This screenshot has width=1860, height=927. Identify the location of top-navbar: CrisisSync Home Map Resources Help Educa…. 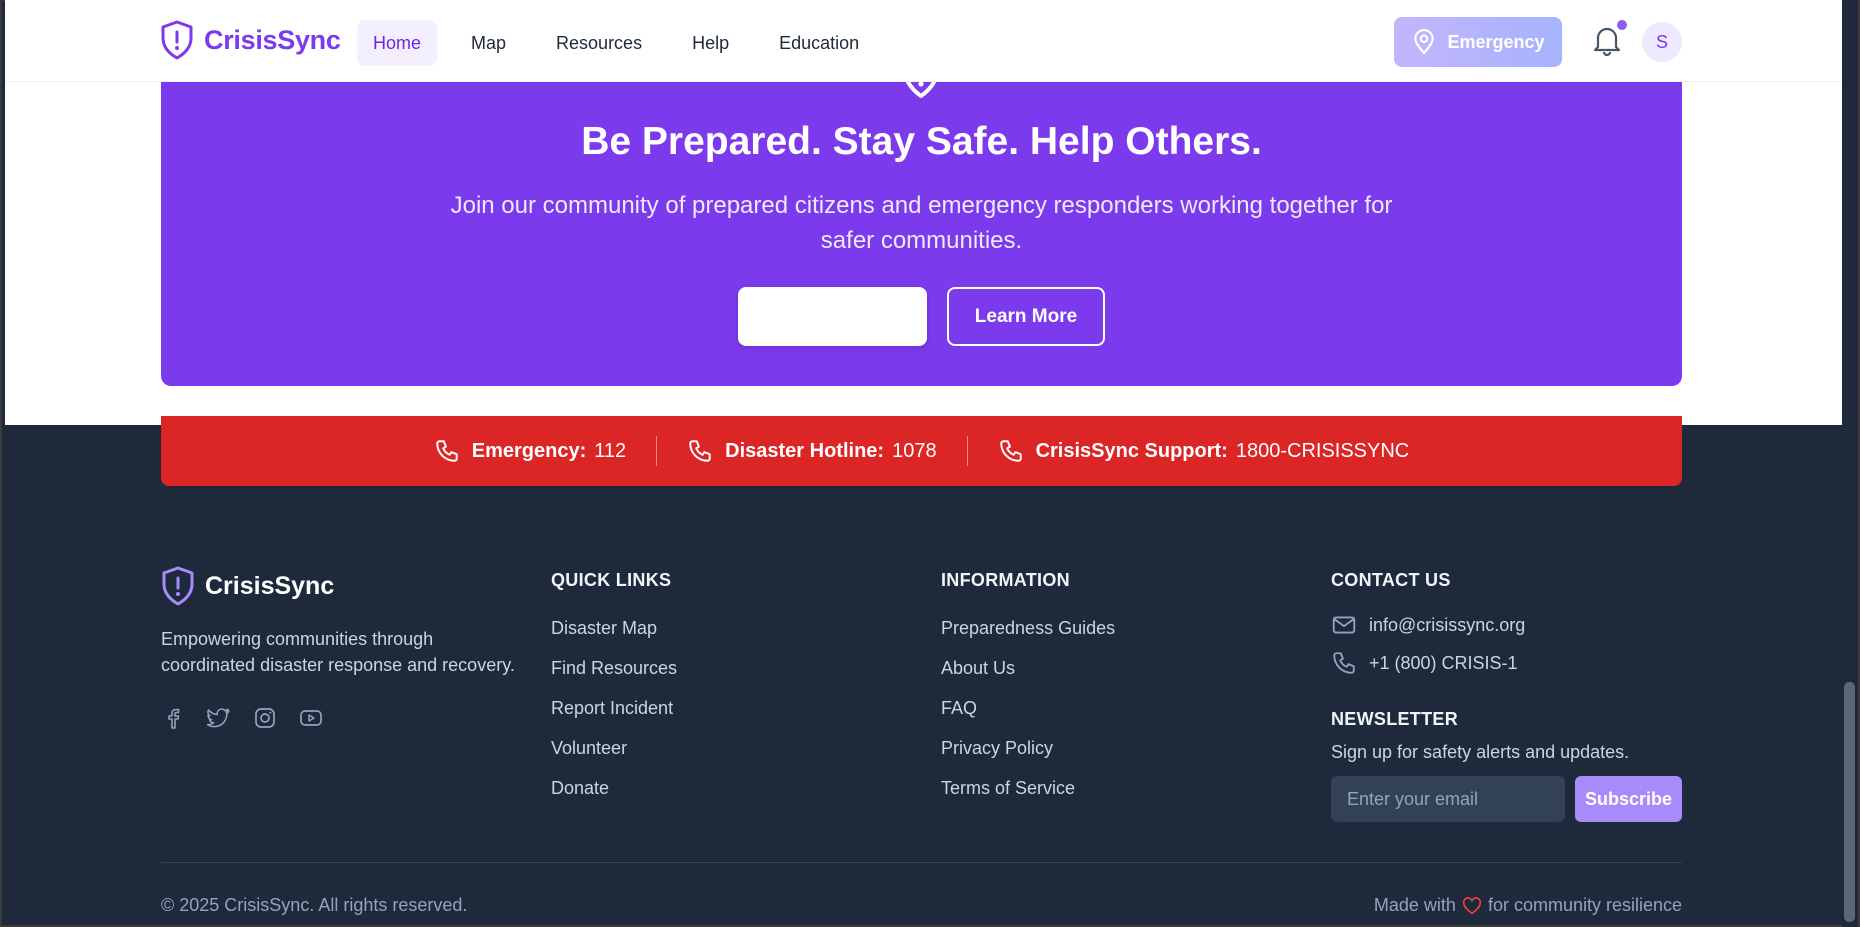
(923, 41).